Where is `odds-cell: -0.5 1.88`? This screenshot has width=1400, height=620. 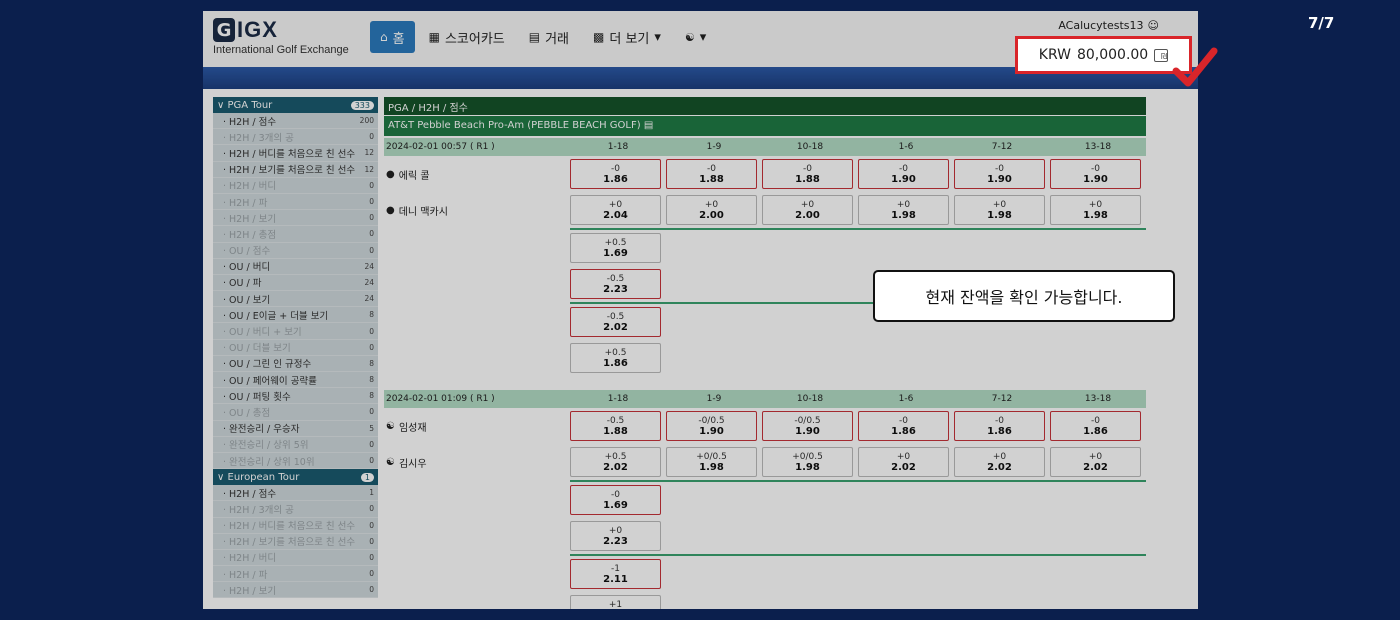
odds-cell: -0.5 1.88 is located at coordinates (615, 426).